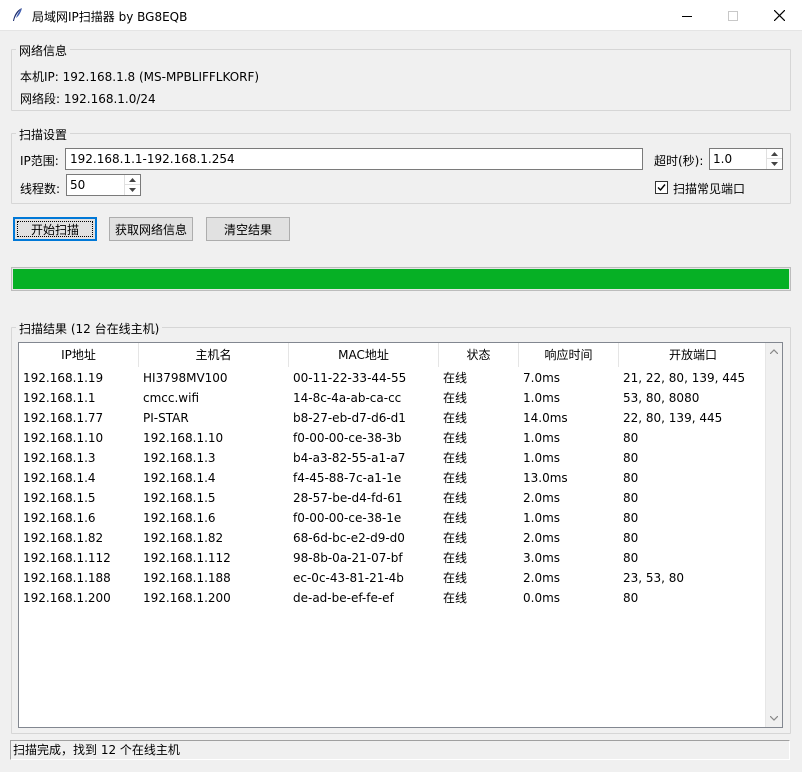 The image size is (802, 772). What do you see at coordinates (171, 398) in the screenshot?
I see `table-cell: cmcc.wifi` at bounding box center [171, 398].